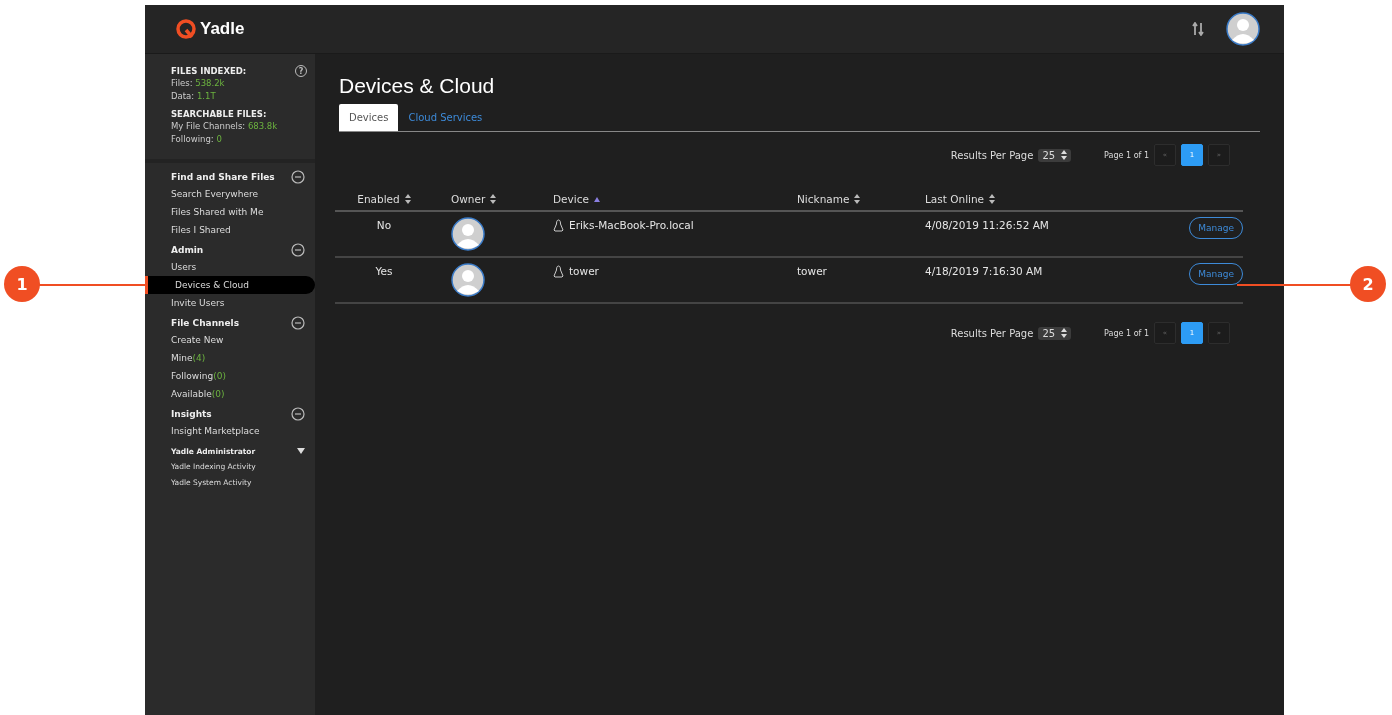 The height and width of the screenshot is (715, 1392). What do you see at coordinates (230, 394) in the screenshot?
I see `nav-item: Available(0)` at bounding box center [230, 394].